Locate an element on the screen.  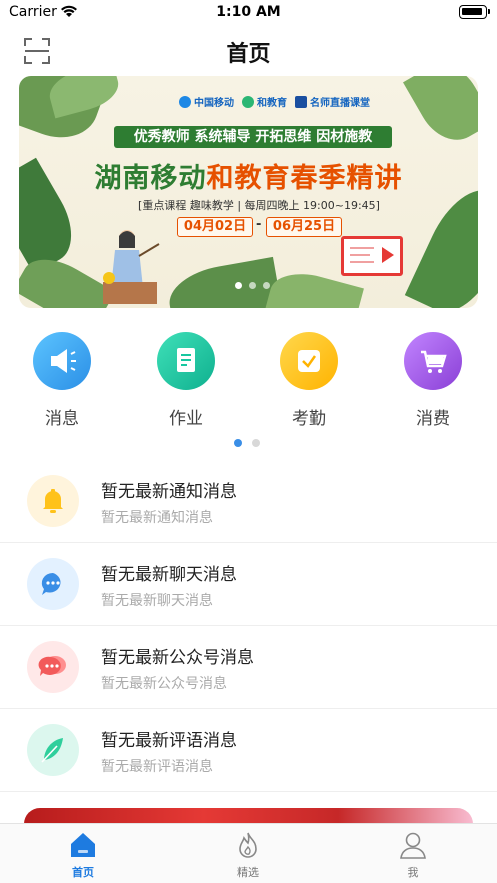
he-education-logo: 和教育 is located at coordinates (264, 101).